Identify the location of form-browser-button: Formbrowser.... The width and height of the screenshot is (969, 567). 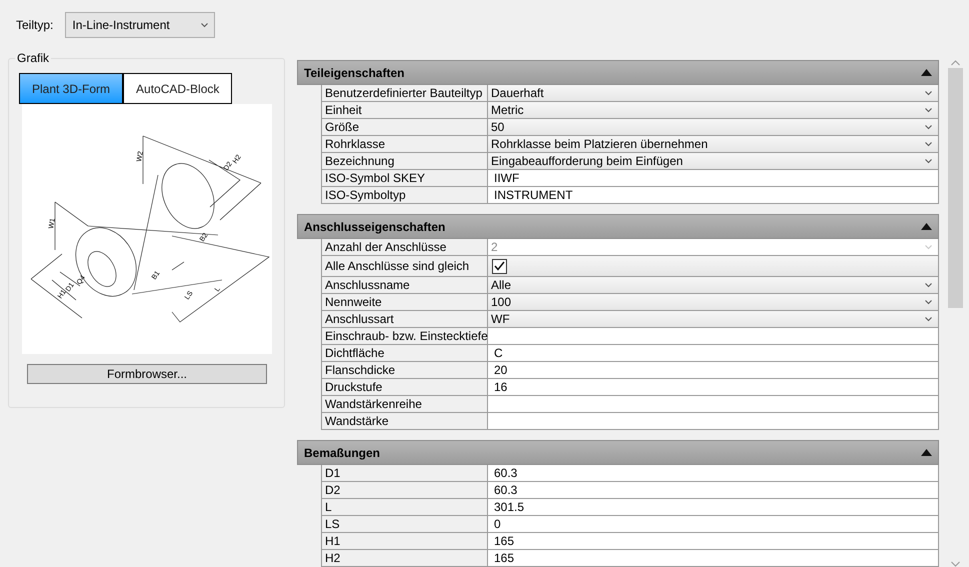
(147, 374).